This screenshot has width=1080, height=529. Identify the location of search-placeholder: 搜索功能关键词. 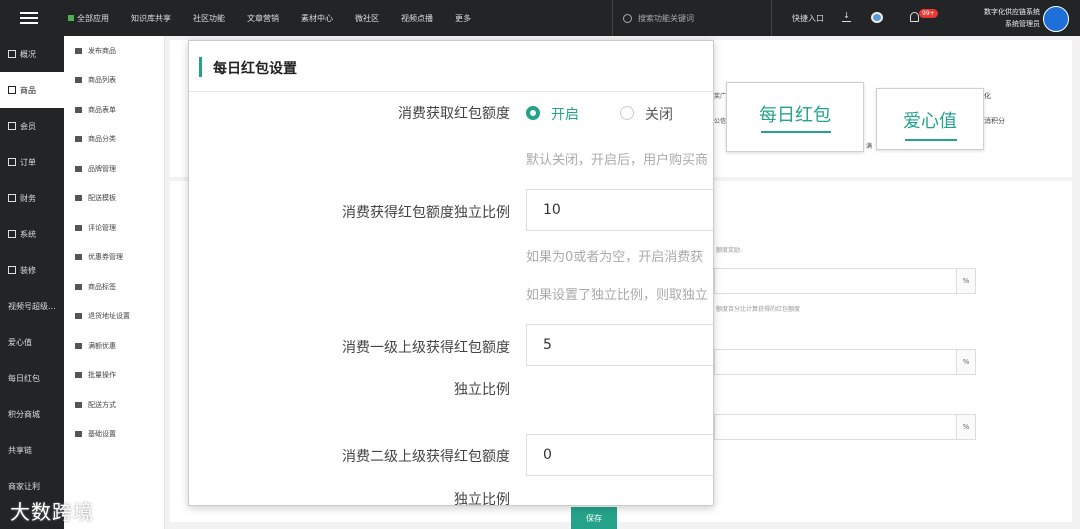
(666, 18).